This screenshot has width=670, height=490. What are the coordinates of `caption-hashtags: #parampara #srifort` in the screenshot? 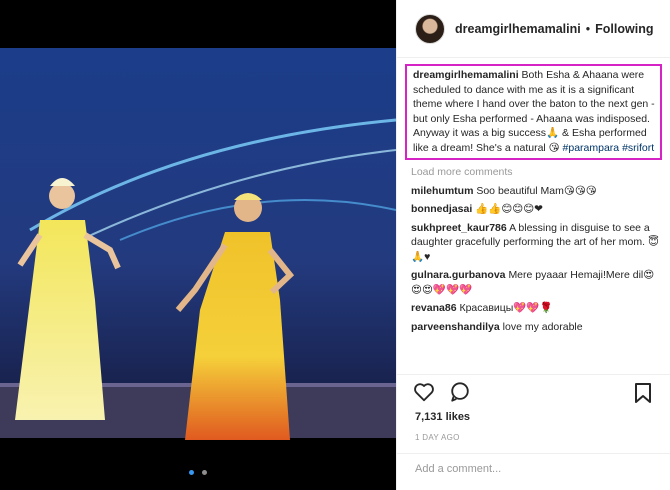 It's located at (609, 148).